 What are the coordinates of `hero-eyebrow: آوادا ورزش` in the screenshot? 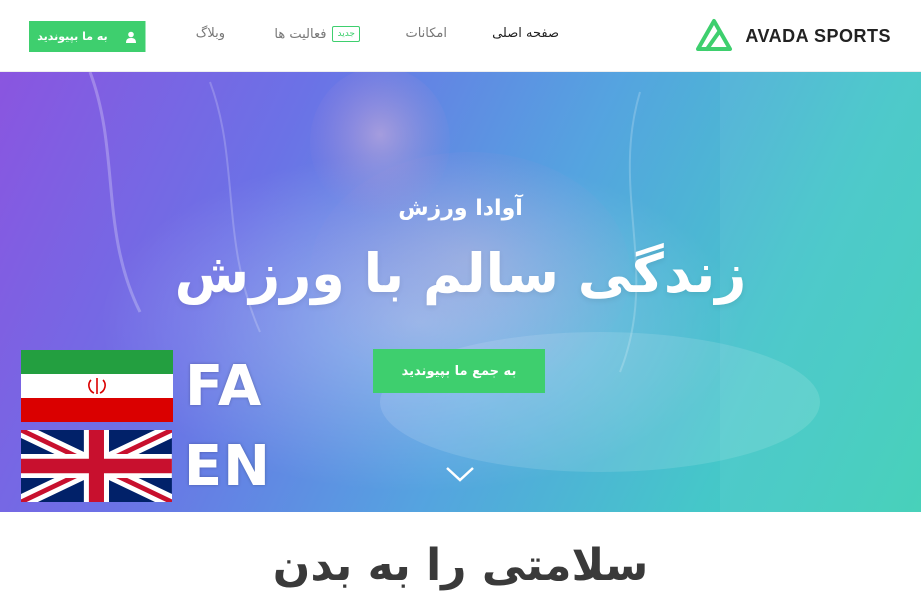 It's located at (460, 208).